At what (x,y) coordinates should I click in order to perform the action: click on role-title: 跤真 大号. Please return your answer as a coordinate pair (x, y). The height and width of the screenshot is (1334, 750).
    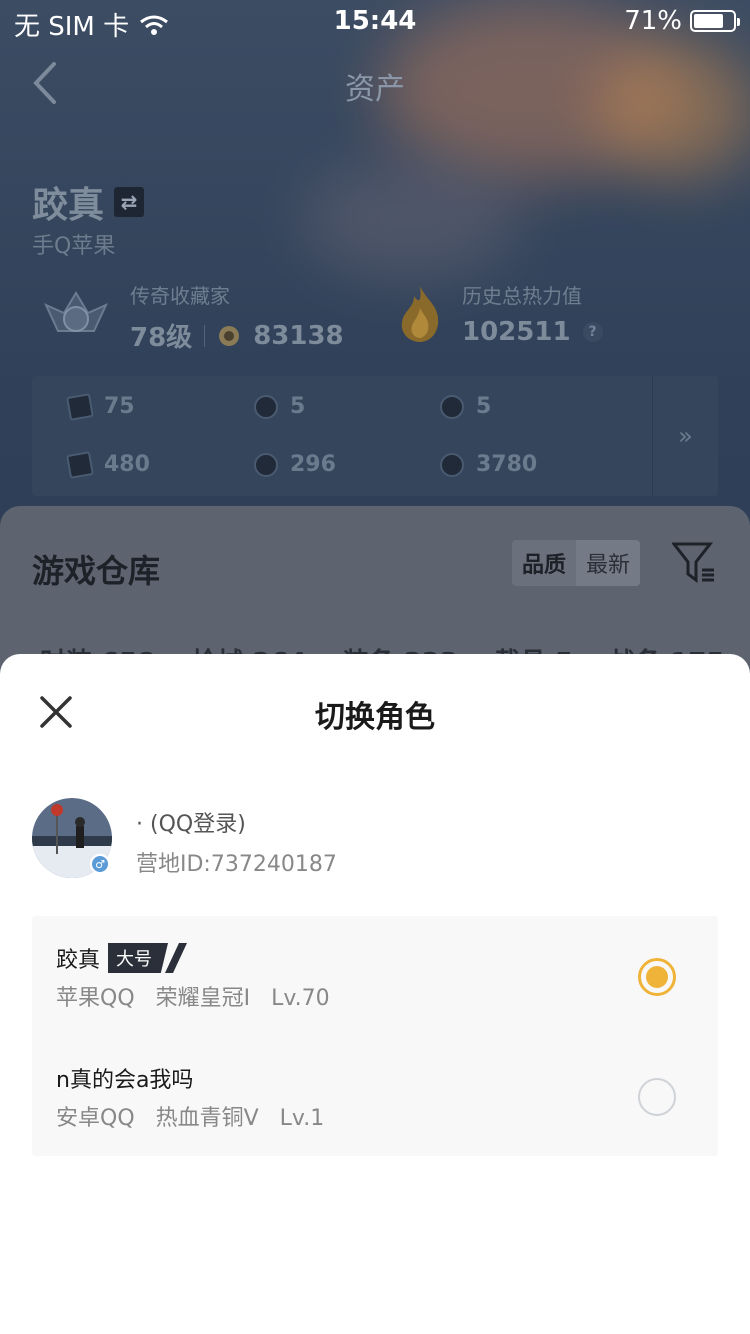
    Looking at the image, I should click on (122, 958).